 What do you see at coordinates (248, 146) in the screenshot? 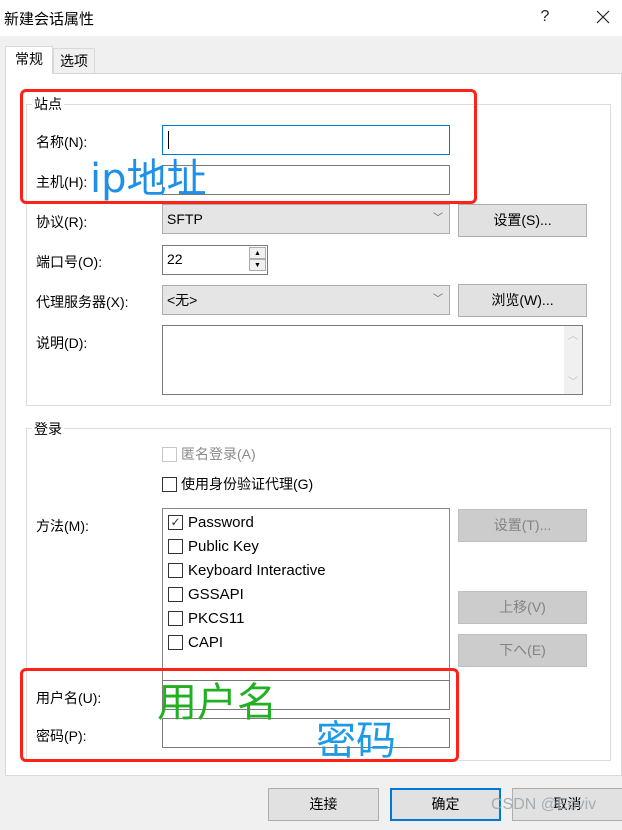
I see `site-highlight-box` at bounding box center [248, 146].